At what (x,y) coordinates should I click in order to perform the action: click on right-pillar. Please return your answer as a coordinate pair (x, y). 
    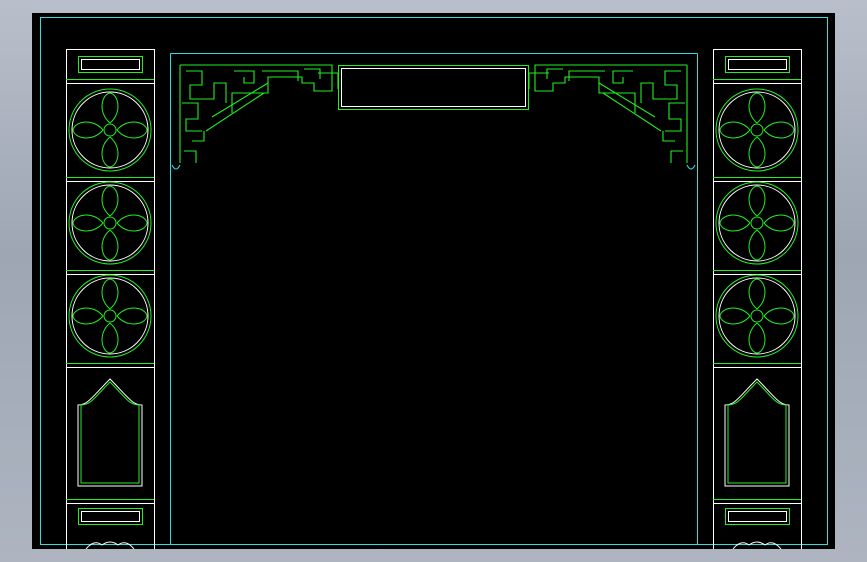
    Looking at the image, I should click on (757, 299).